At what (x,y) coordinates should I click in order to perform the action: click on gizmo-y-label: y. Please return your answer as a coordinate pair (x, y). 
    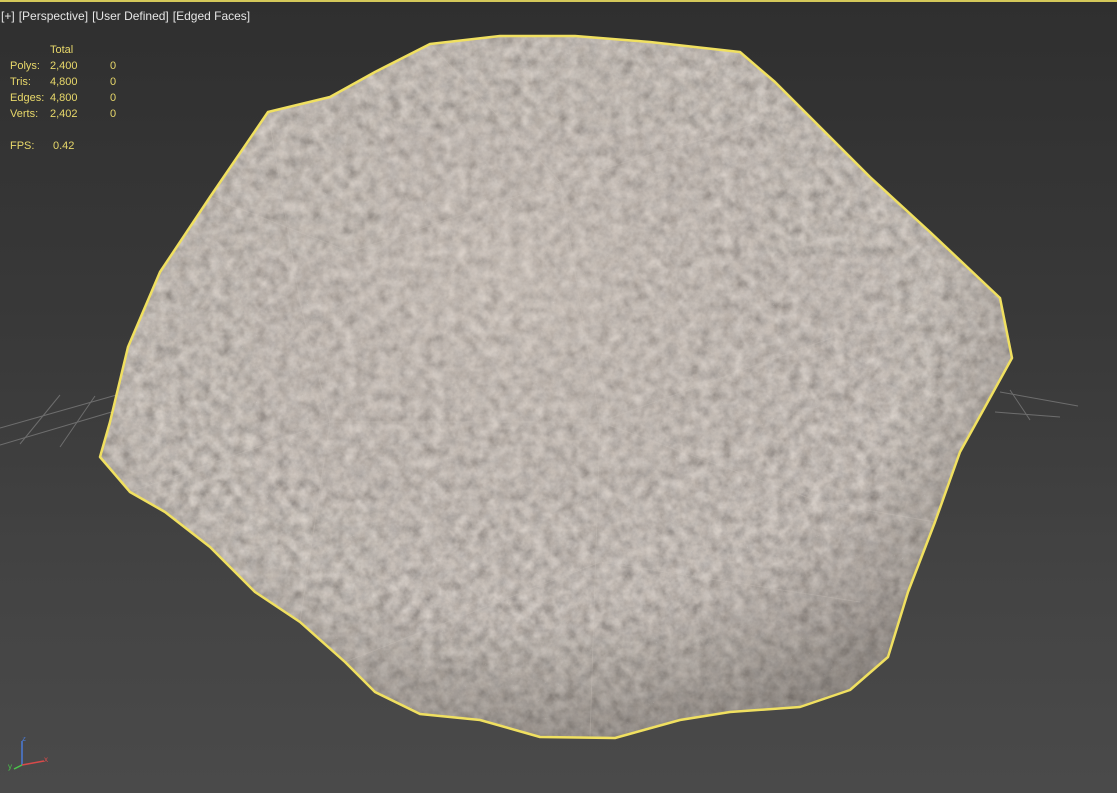
    Looking at the image, I should click on (10, 766).